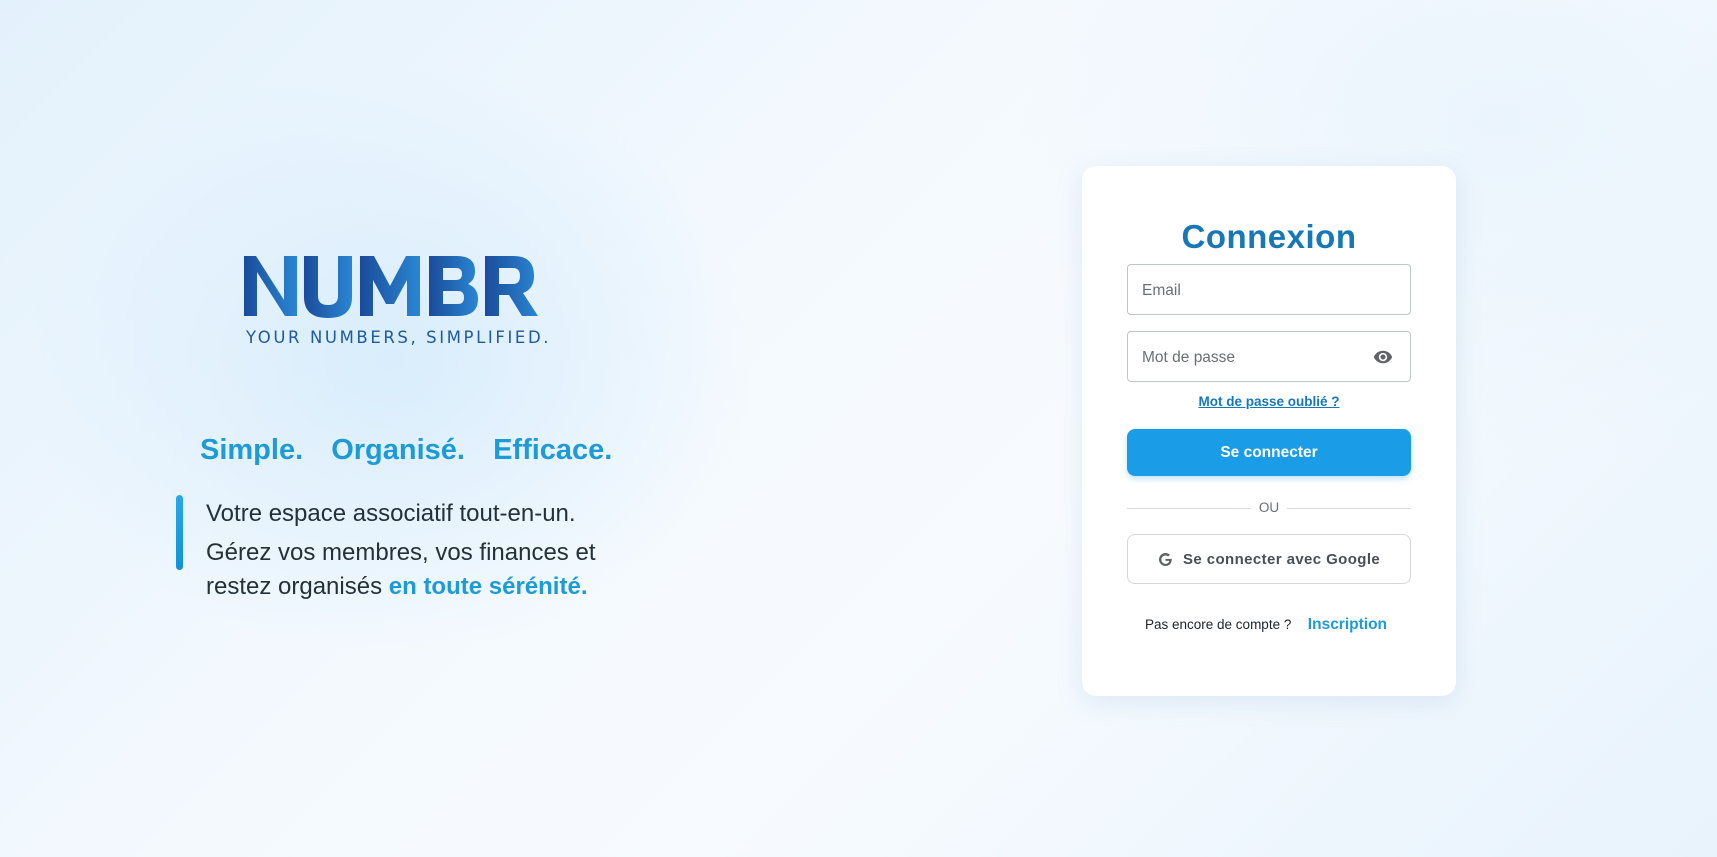  I want to click on email-field, so click(1269, 290).